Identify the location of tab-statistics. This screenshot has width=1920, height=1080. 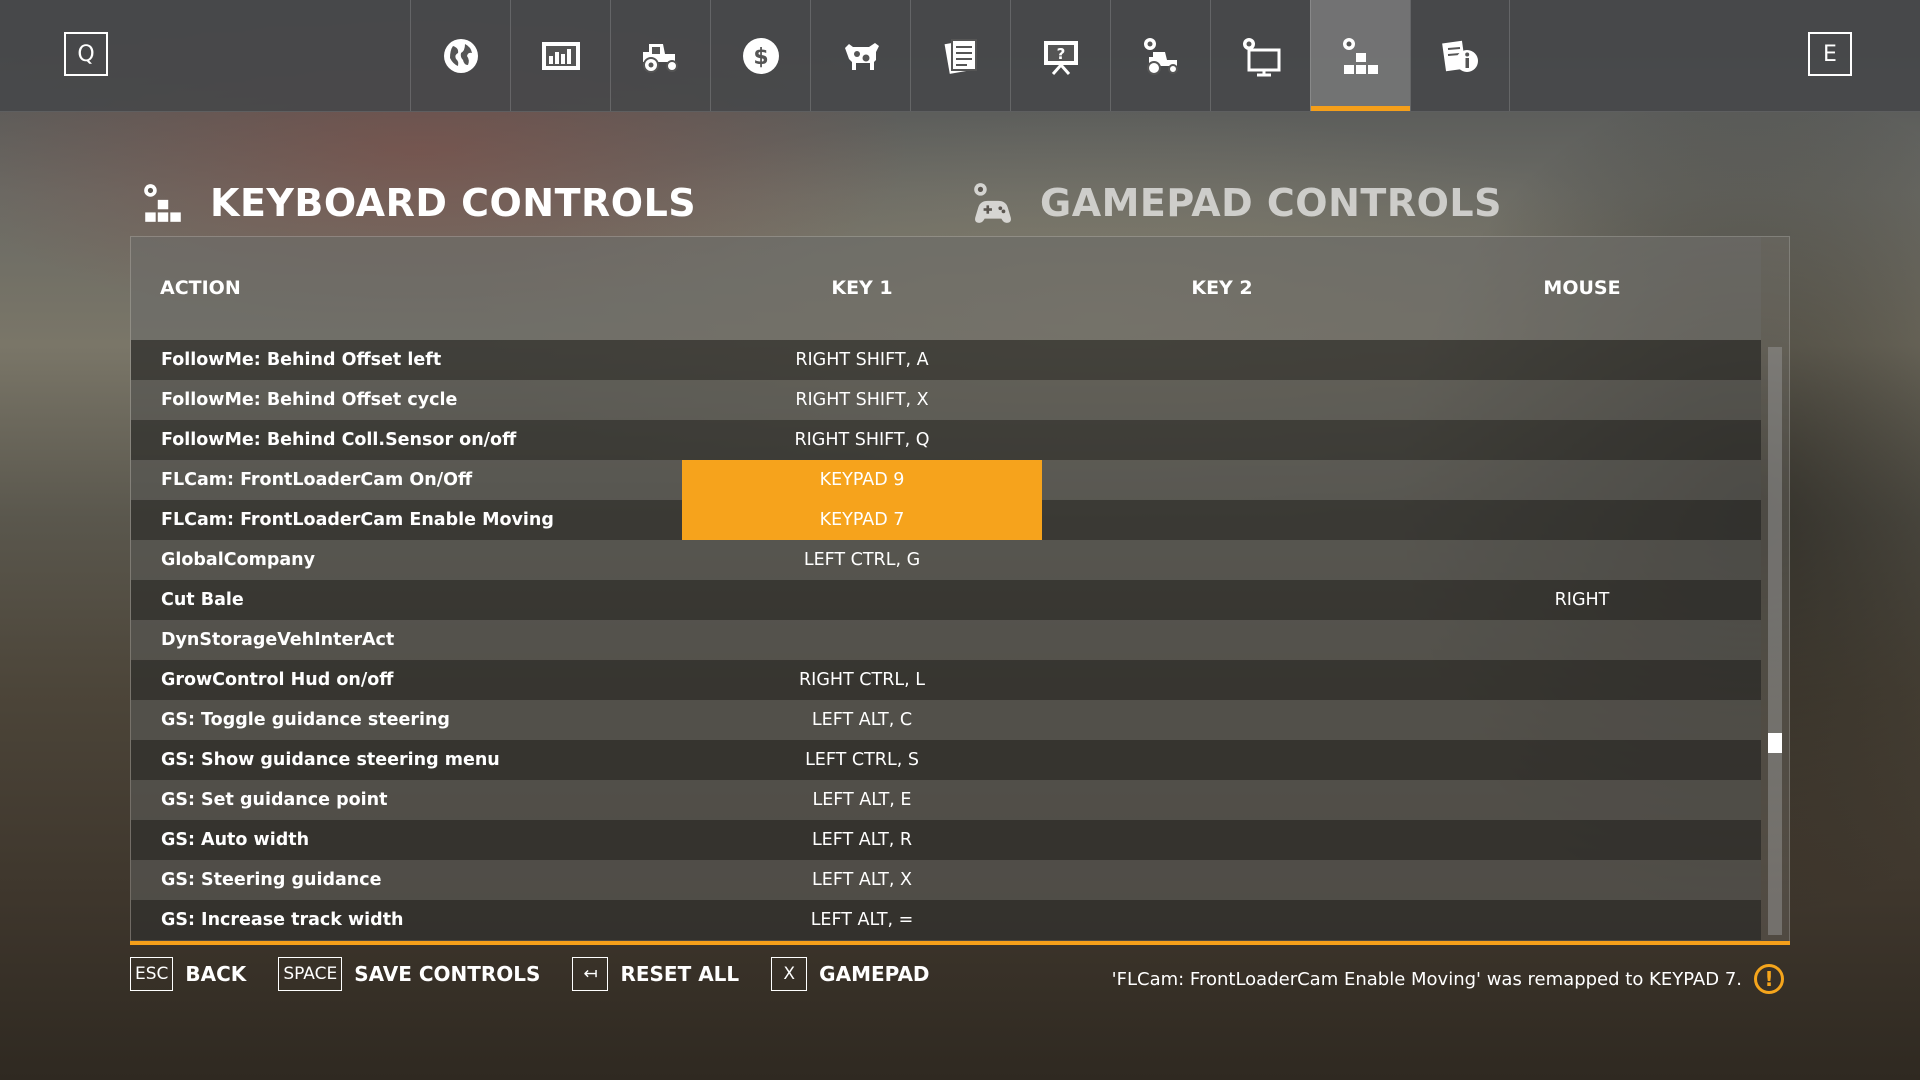
(560, 55).